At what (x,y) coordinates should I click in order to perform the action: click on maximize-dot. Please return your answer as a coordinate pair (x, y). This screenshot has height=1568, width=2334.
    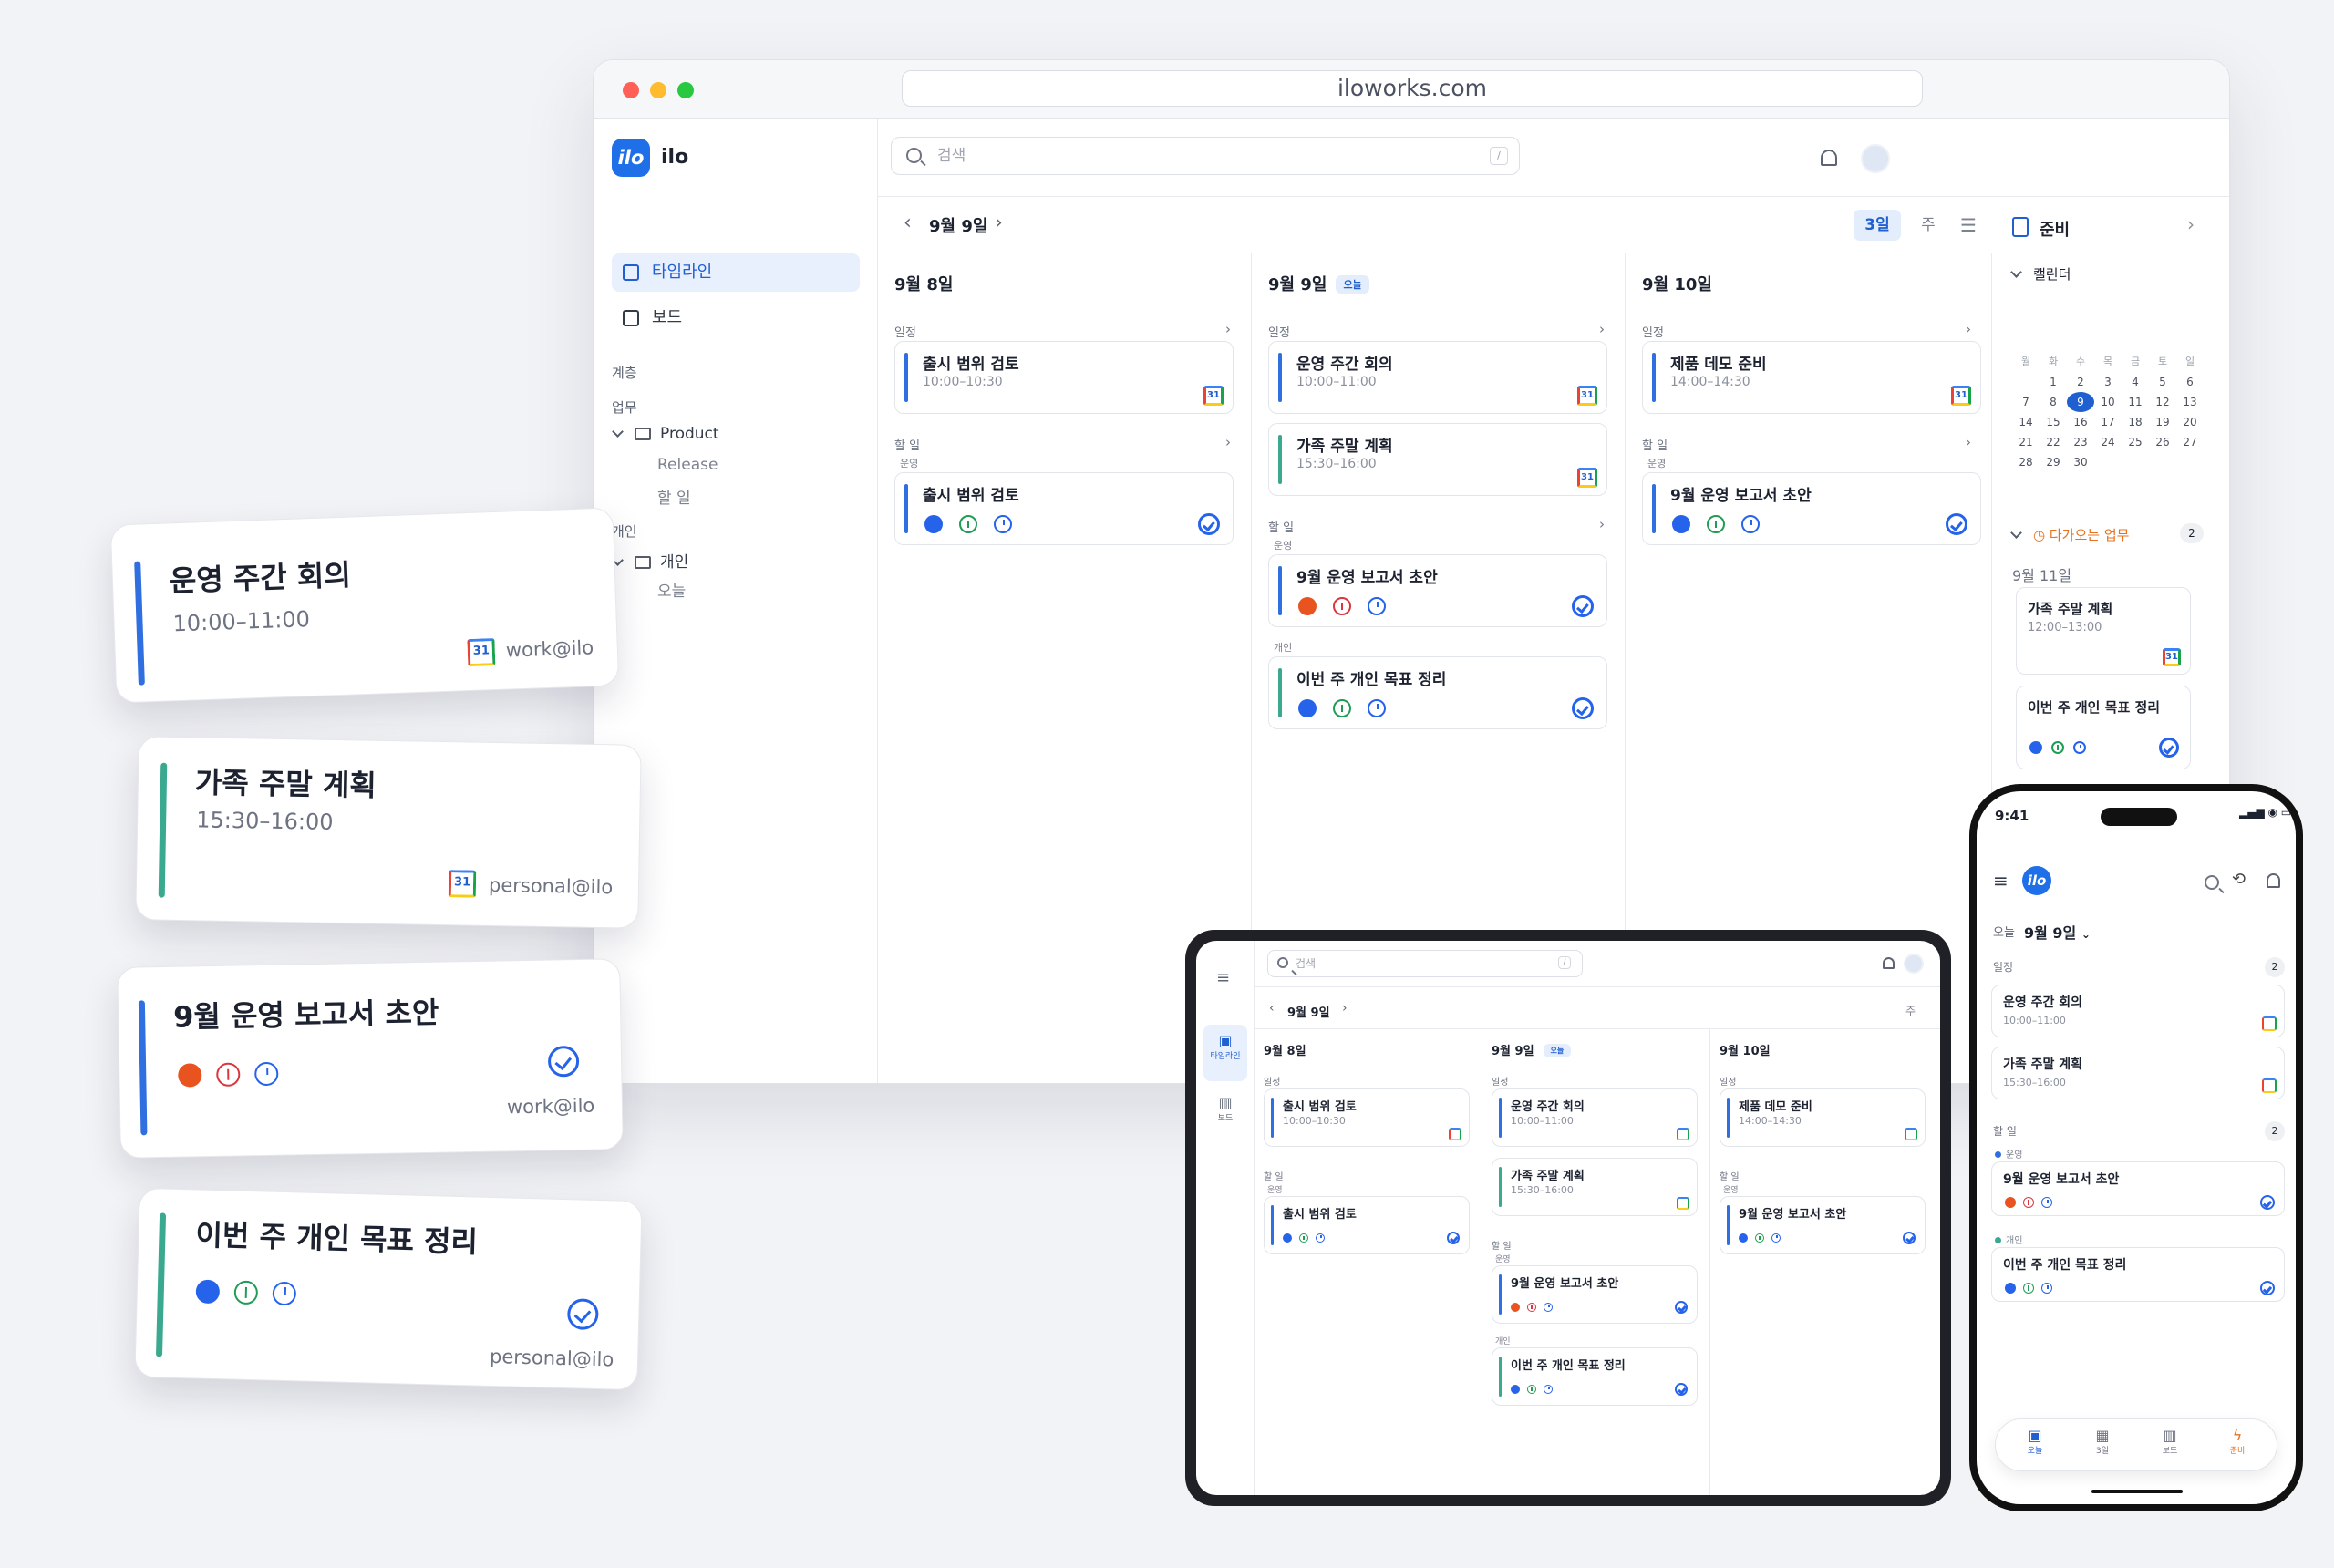
    Looking at the image, I should click on (685, 90).